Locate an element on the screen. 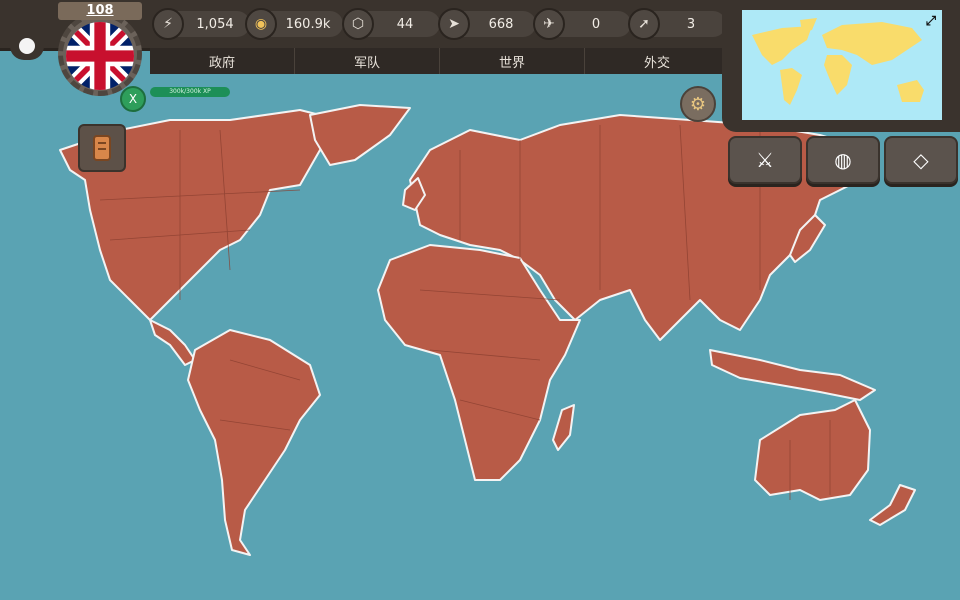 The image size is (960, 600). attack-button: ⚔ is located at coordinates (765, 160).